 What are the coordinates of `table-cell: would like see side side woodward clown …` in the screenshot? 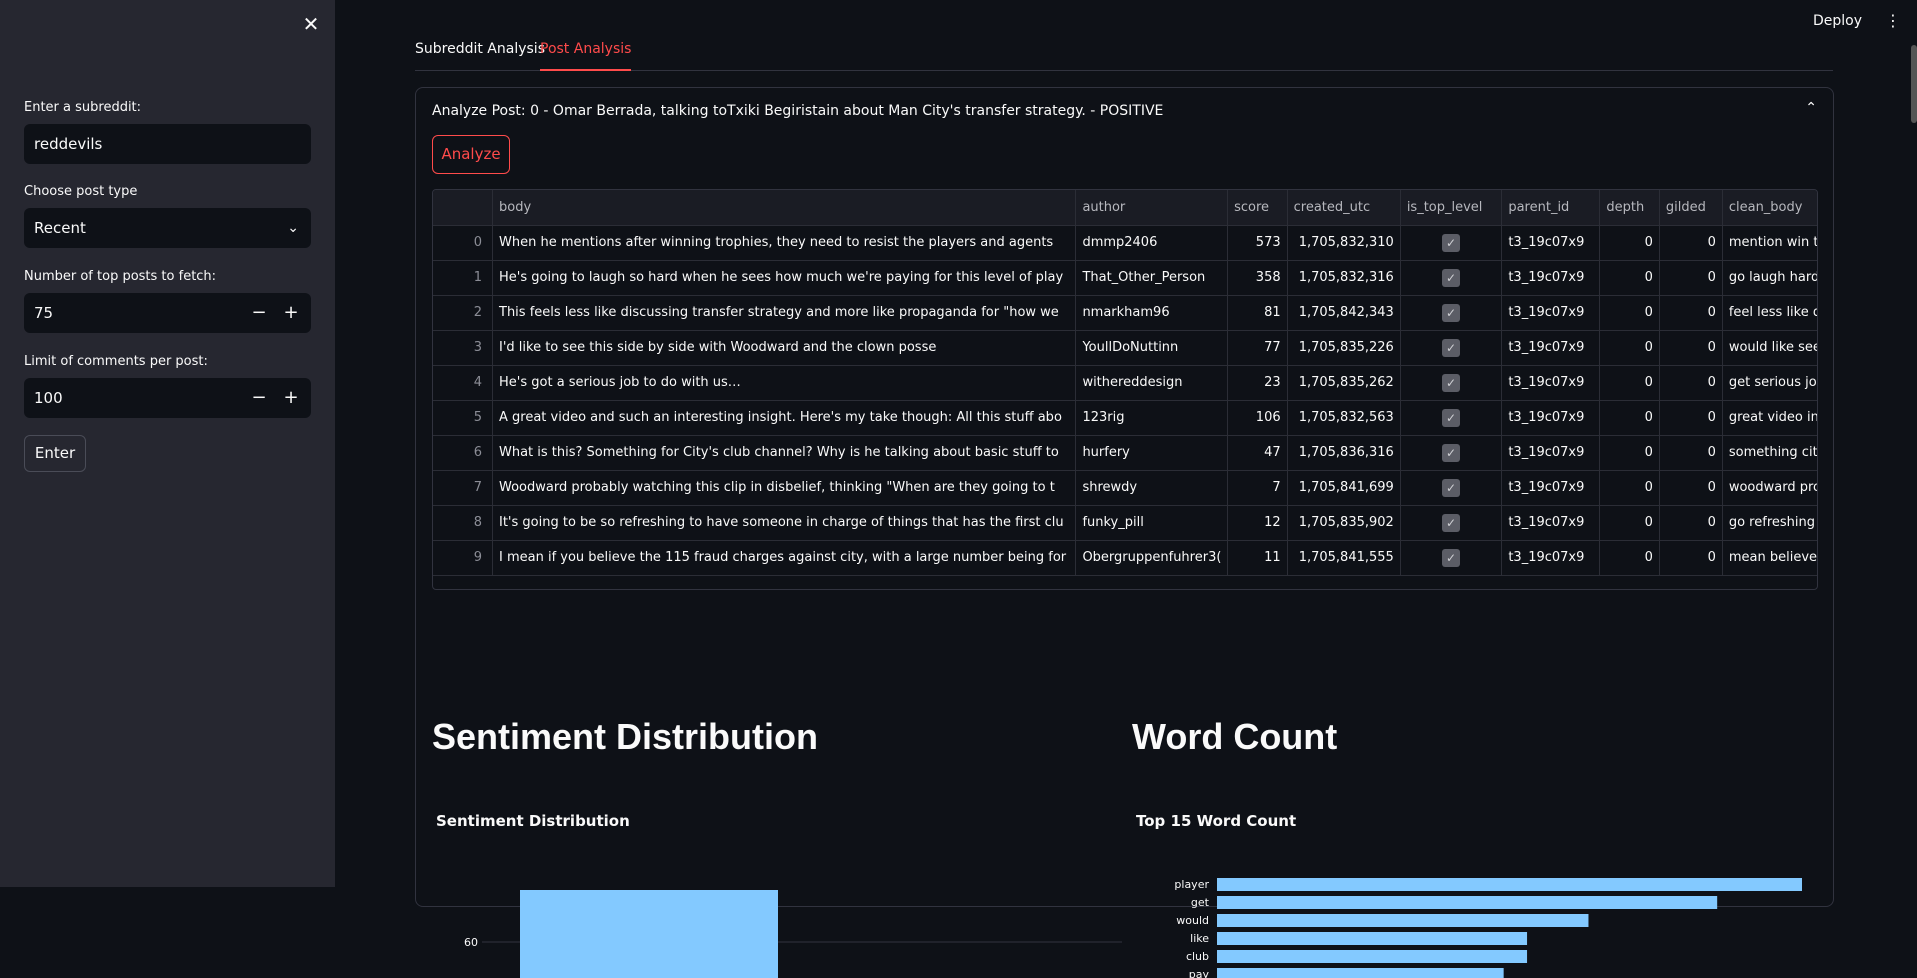 It's located at (1769, 348).